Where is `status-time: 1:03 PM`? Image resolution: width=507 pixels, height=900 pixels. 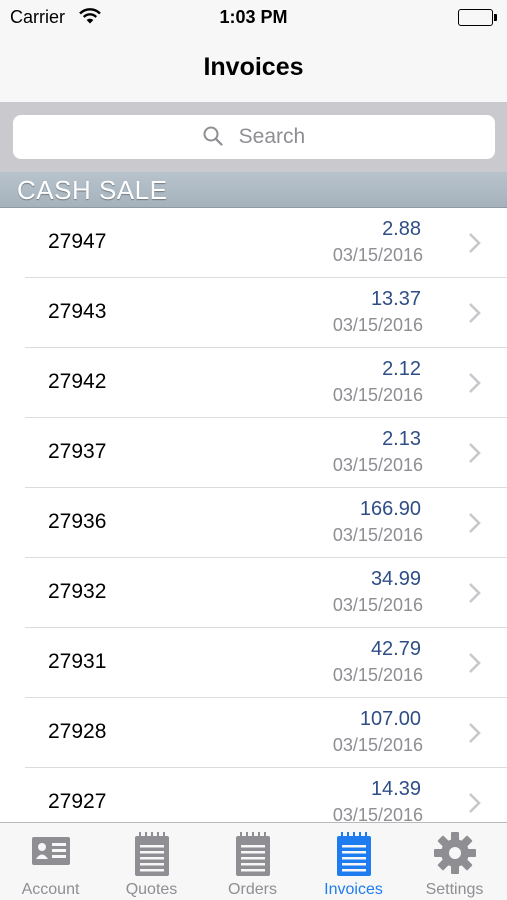
status-time: 1:03 PM is located at coordinates (253, 17).